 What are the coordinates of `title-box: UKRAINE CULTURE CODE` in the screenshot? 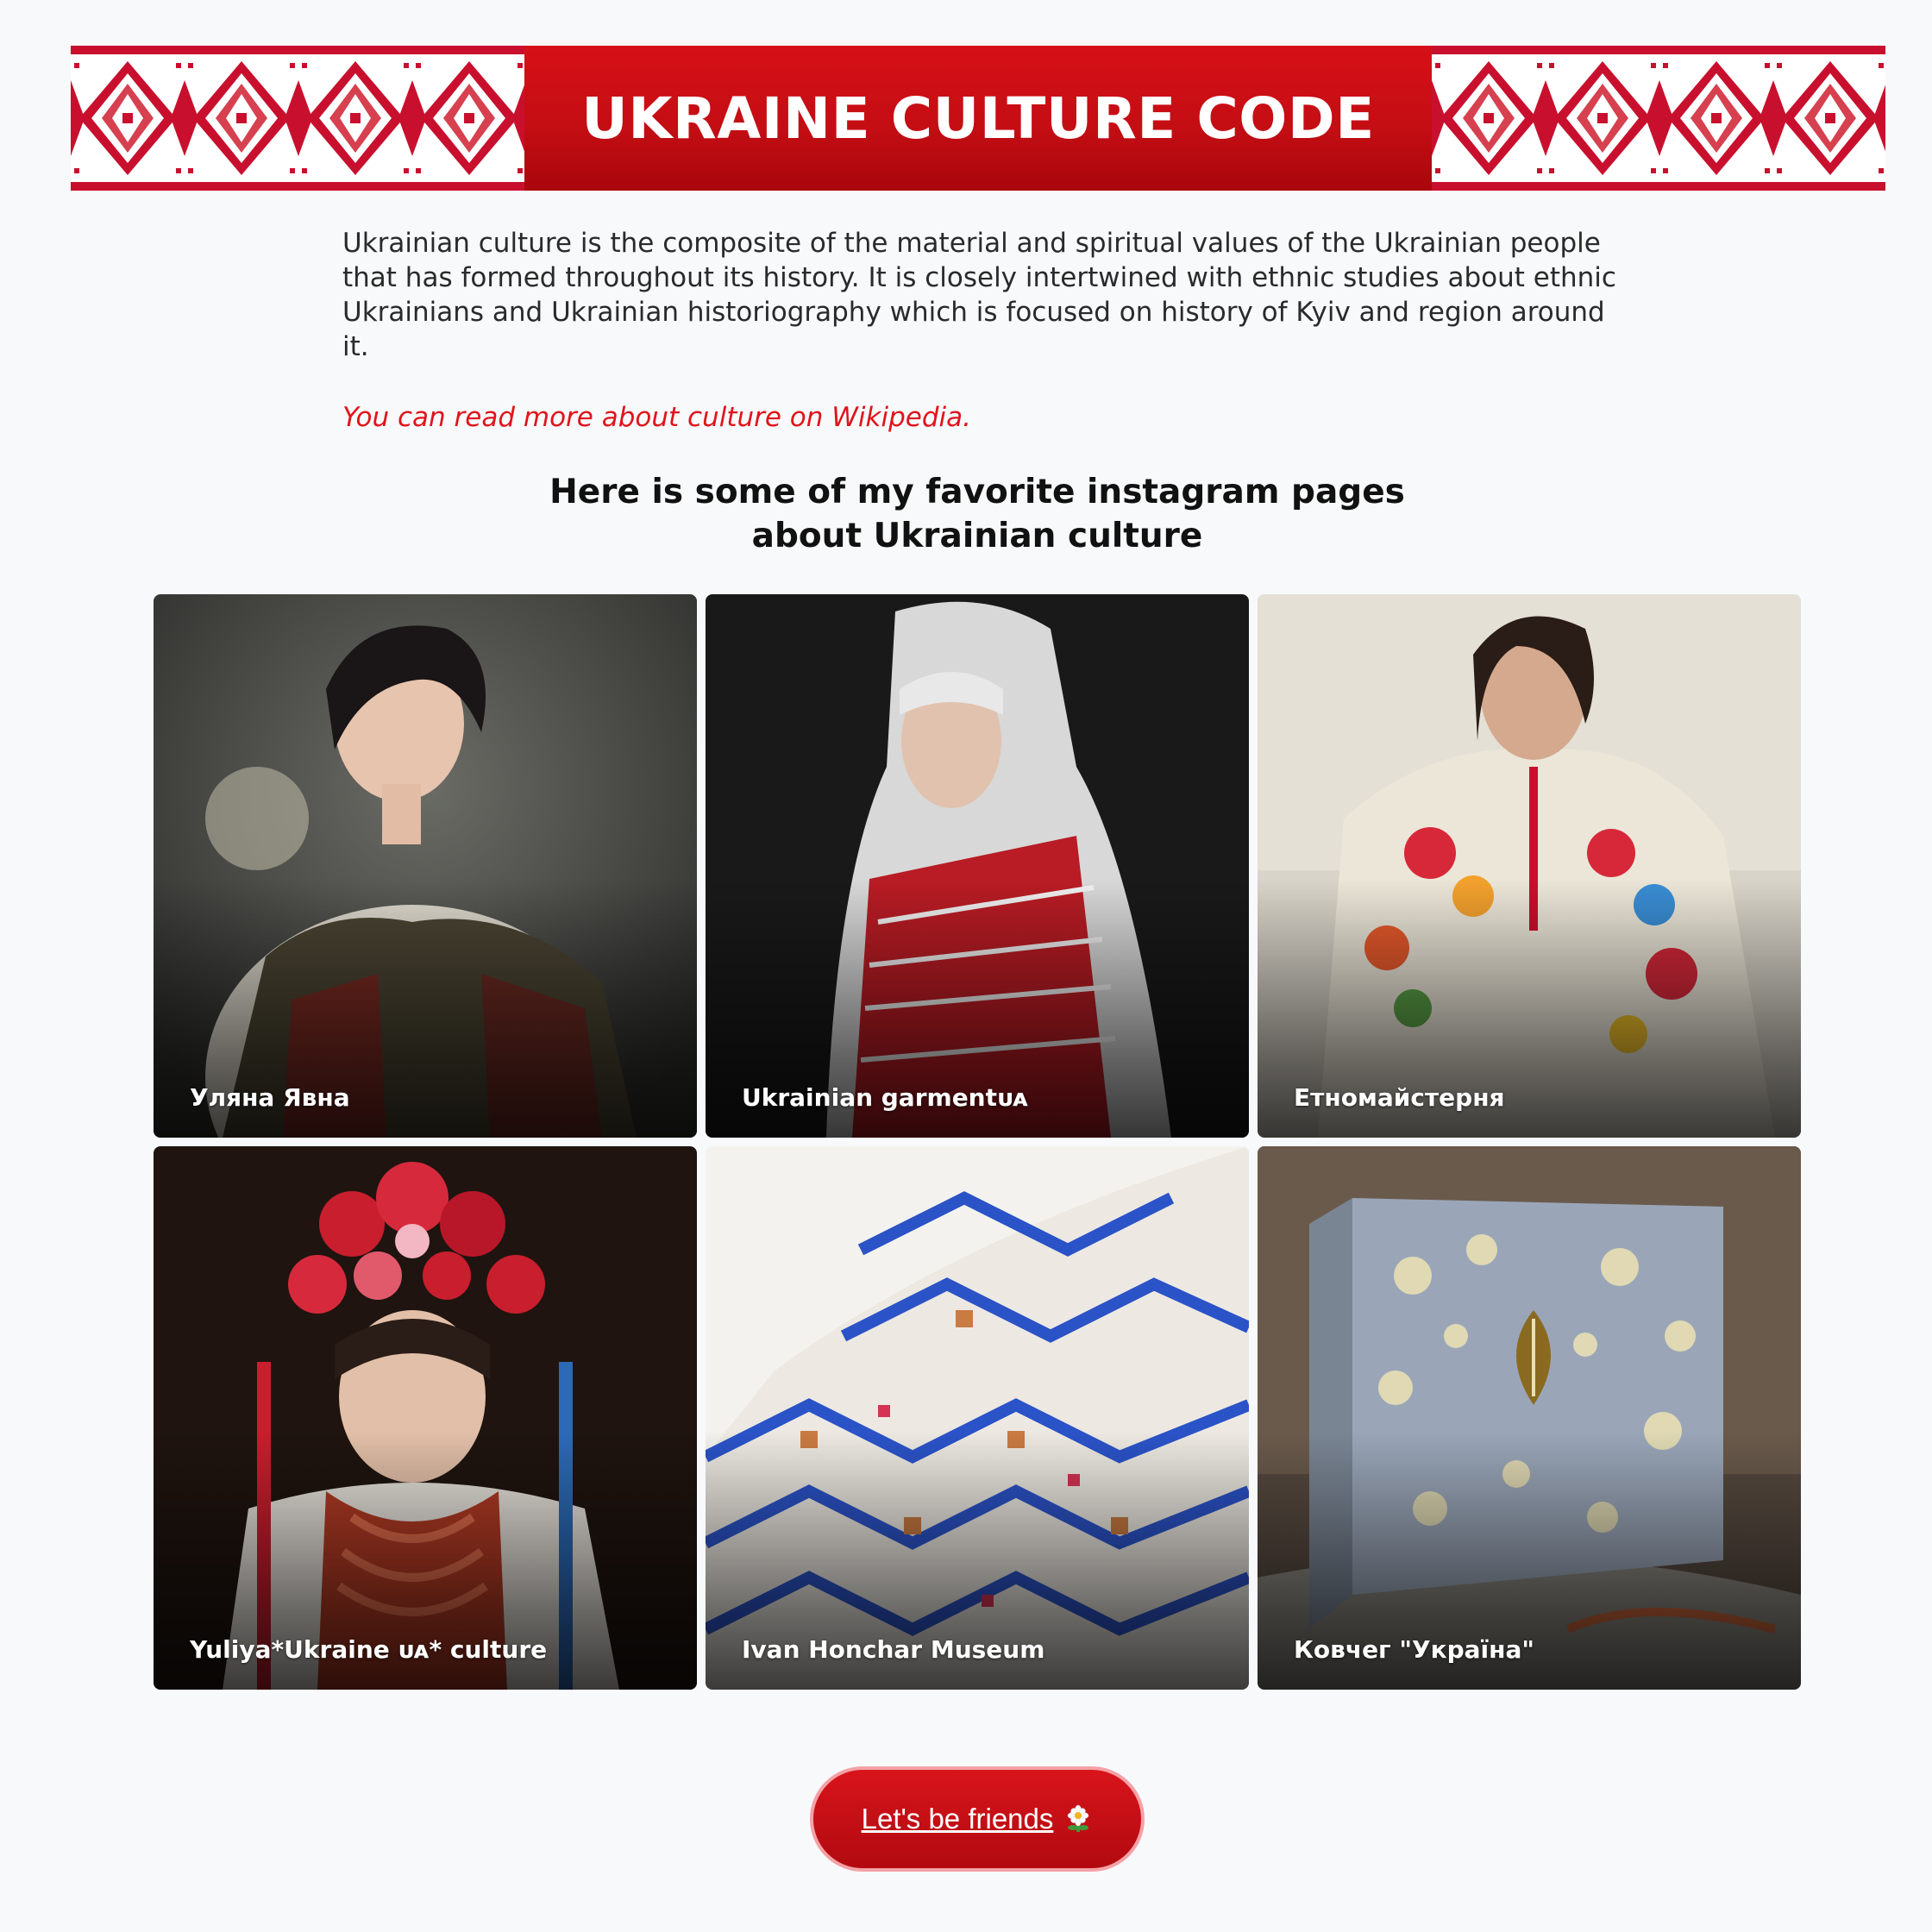 It's located at (978, 119).